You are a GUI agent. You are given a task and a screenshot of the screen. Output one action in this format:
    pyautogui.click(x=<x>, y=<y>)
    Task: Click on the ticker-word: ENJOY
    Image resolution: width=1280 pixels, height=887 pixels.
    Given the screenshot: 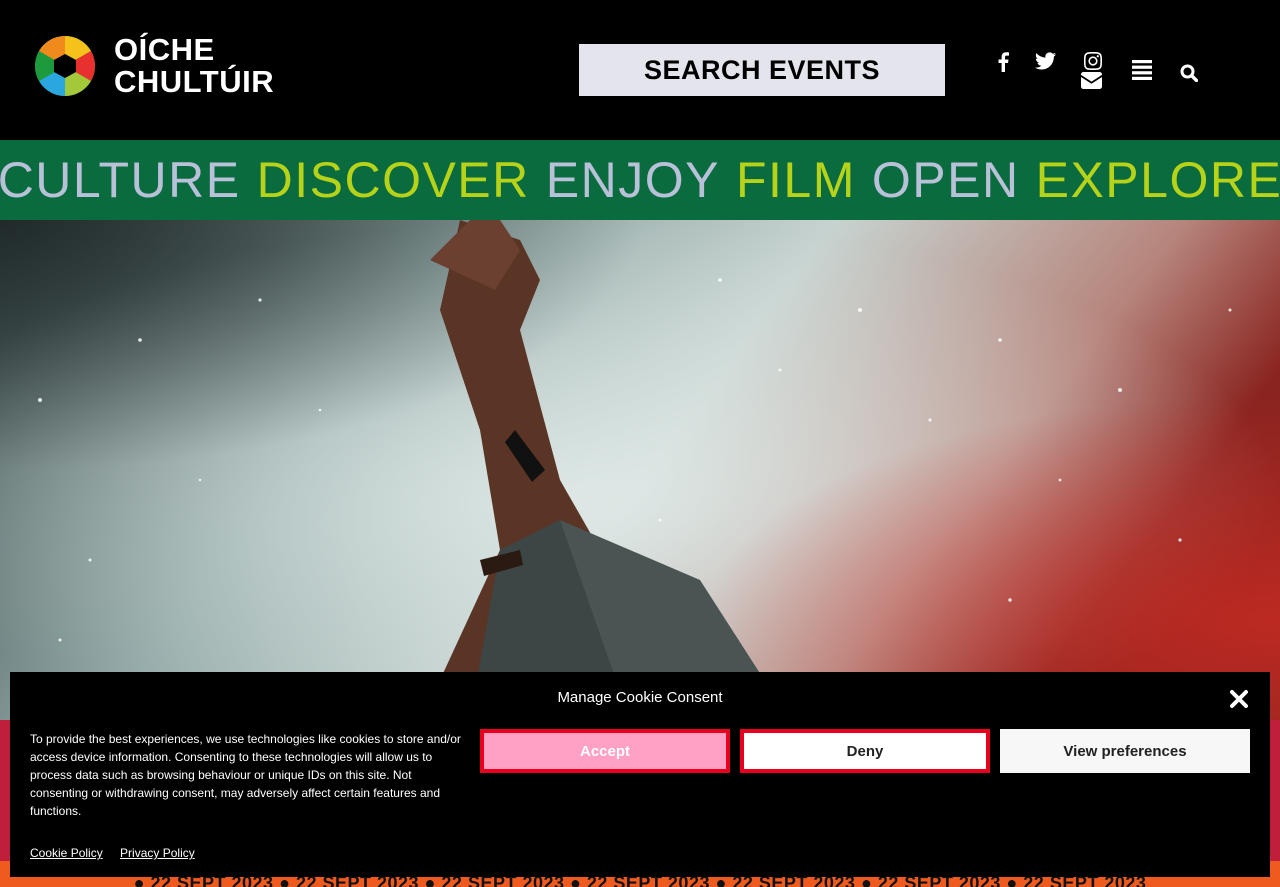 What is the action you would take?
    pyautogui.click(x=632, y=180)
    